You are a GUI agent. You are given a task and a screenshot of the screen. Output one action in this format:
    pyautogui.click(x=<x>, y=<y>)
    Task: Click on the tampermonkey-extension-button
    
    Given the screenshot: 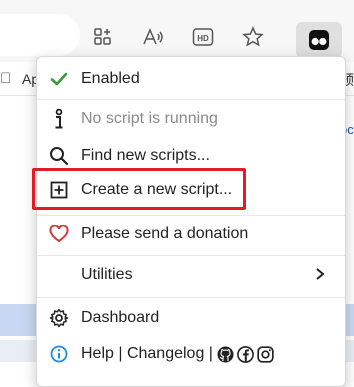 What is the action you would take?
    pyautogui.click(x=319, y=40)
    